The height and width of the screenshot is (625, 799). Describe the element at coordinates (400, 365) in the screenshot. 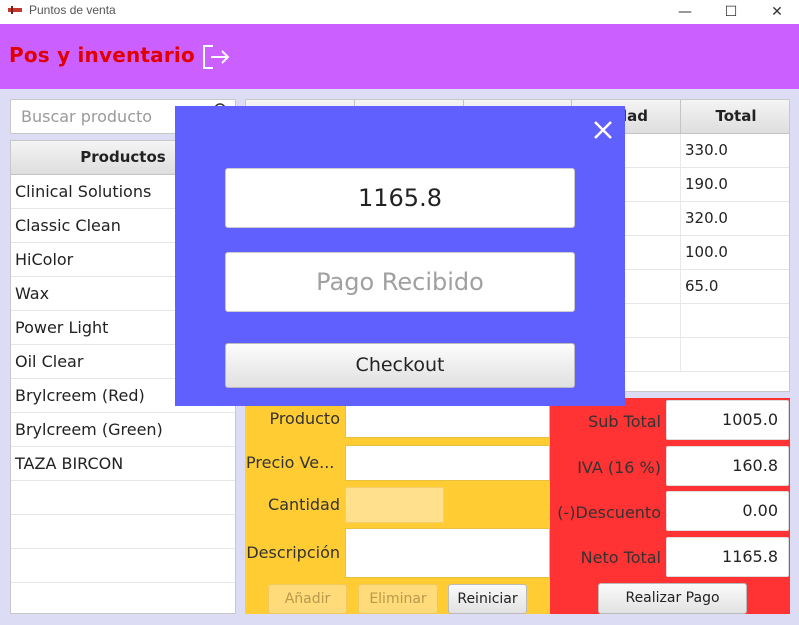

I see `checkout-button: Checkout` at that location.